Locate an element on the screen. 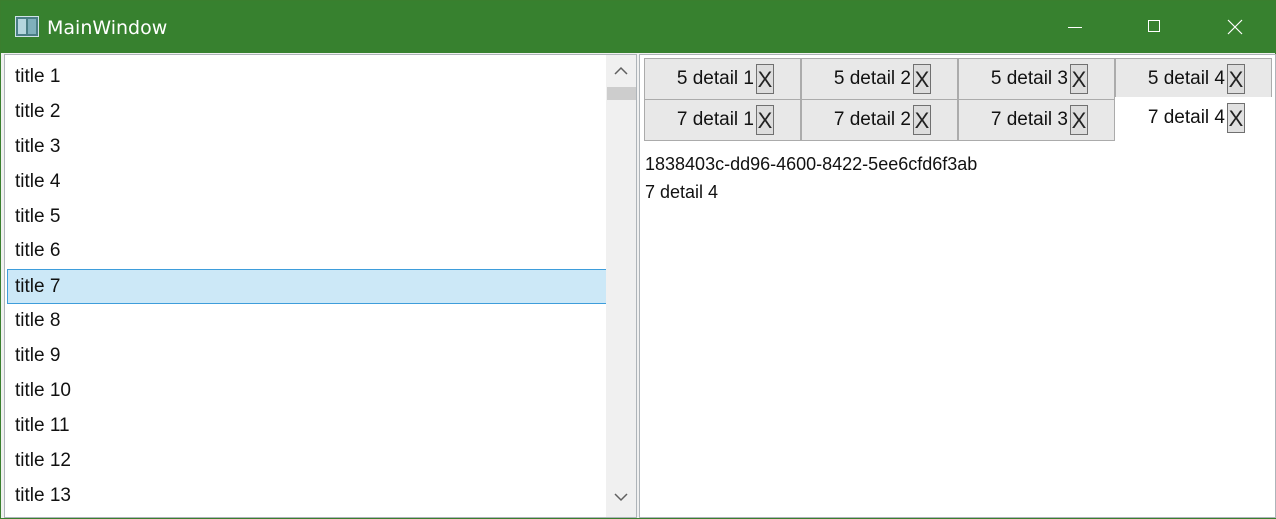 This screenshot has width=1276, height=519. app-icon is located at coordinates (27, 26).